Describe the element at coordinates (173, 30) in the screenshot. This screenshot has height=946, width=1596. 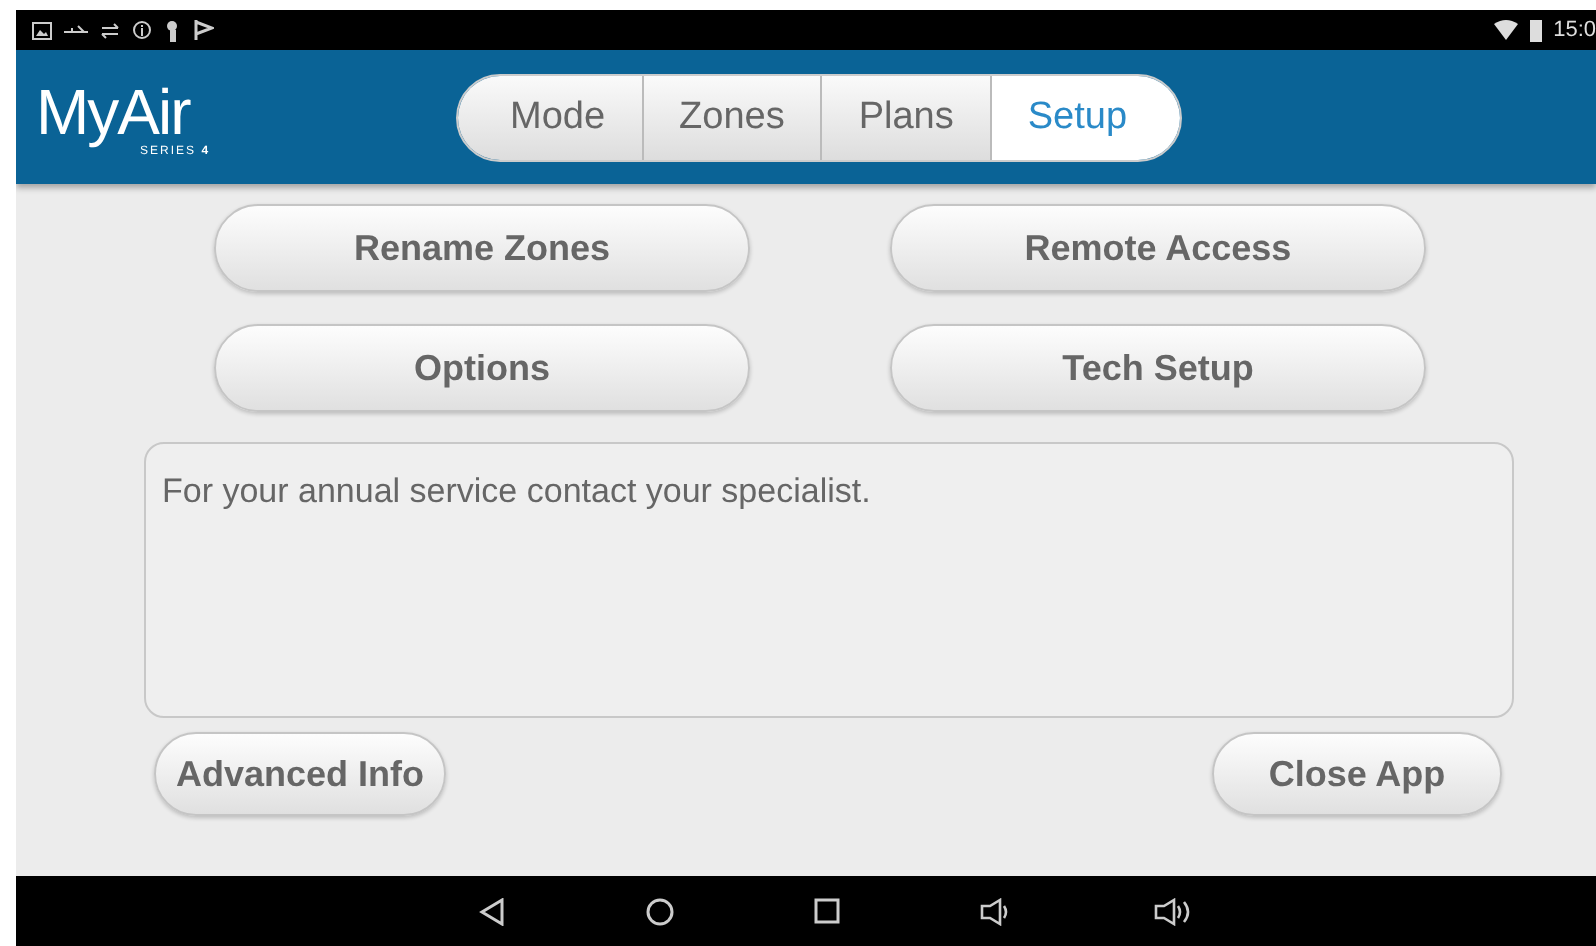
I see `touch-icon` at that location.